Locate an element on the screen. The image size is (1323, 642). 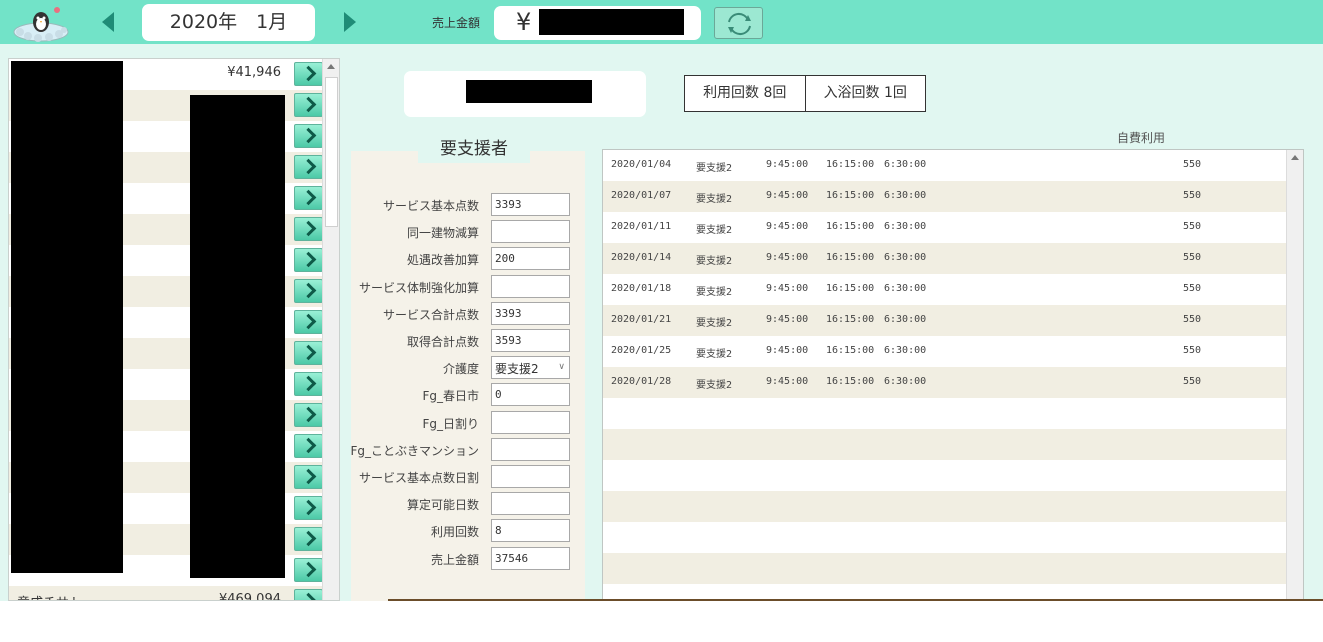
form-field-label: サービス体制強化加算 is located at coordinates (418, 287).